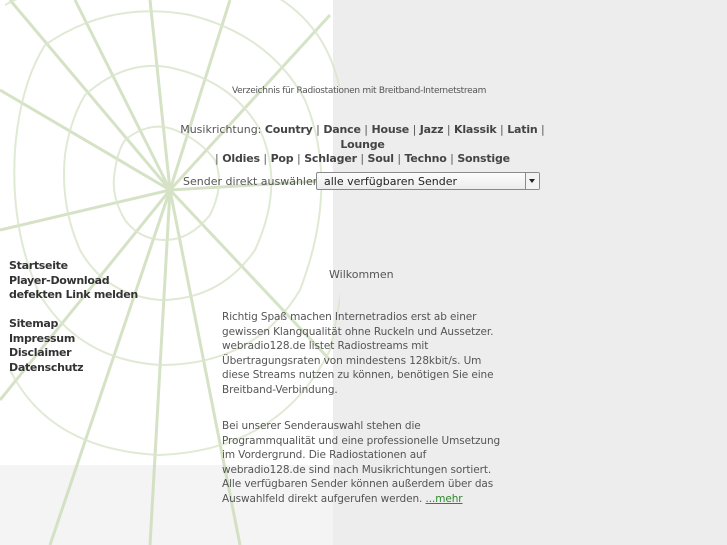  Describe the element at coordinates (282, 158) in the screenshot. I see `genre-link-pop: Pop` at that location.